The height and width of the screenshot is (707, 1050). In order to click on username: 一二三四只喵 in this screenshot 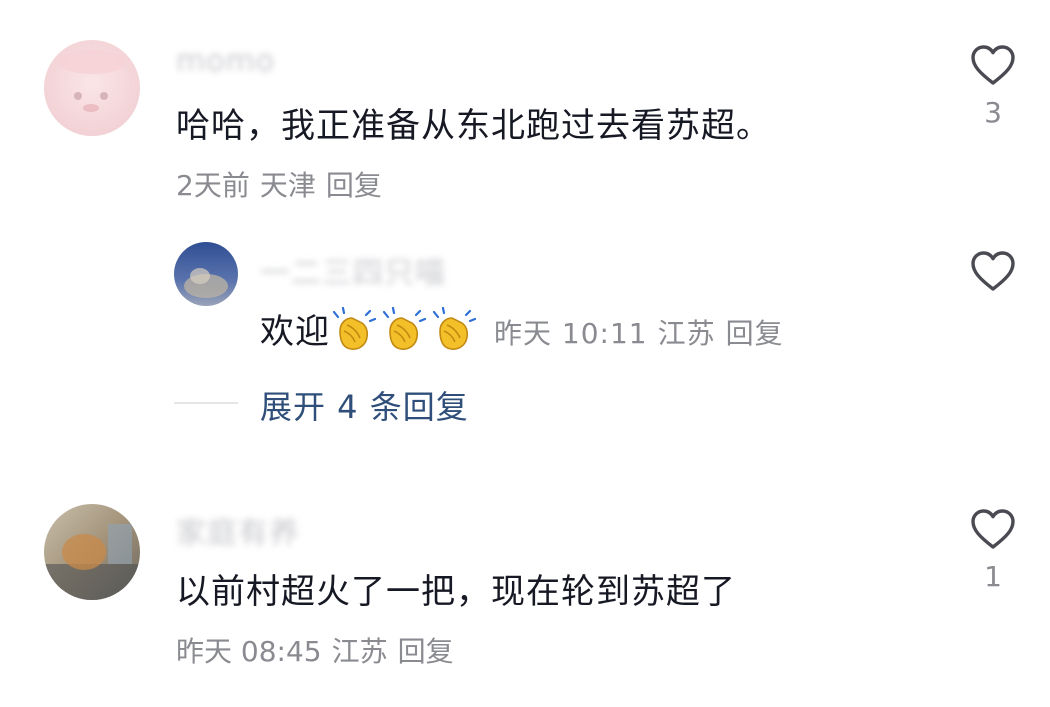, I will do `click(353, 270)`.